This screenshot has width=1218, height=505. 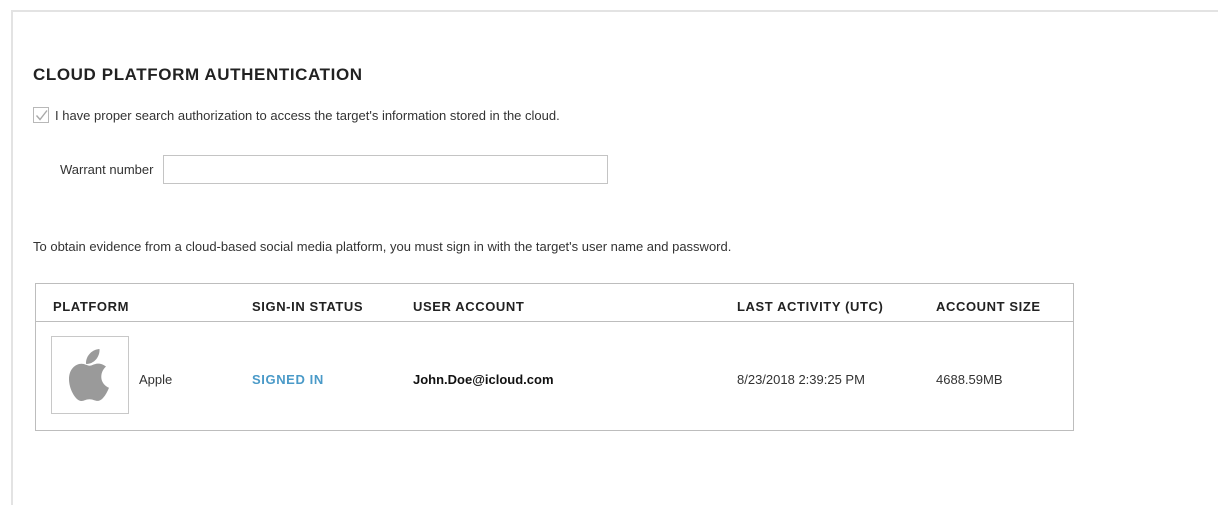 What do you see at coordinates (469, 306) in the screenshot?
I see `header-user-account: USER ACCOUNT` at bounding box center [469, 306].